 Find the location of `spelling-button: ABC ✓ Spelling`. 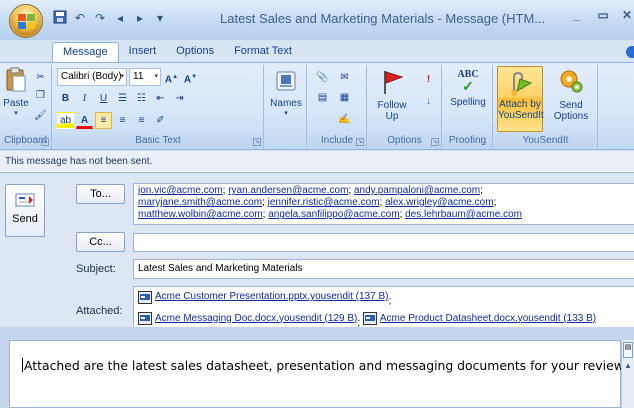

spelling-button: ABC ✓ Spelling is located at coordinates (468, 88).